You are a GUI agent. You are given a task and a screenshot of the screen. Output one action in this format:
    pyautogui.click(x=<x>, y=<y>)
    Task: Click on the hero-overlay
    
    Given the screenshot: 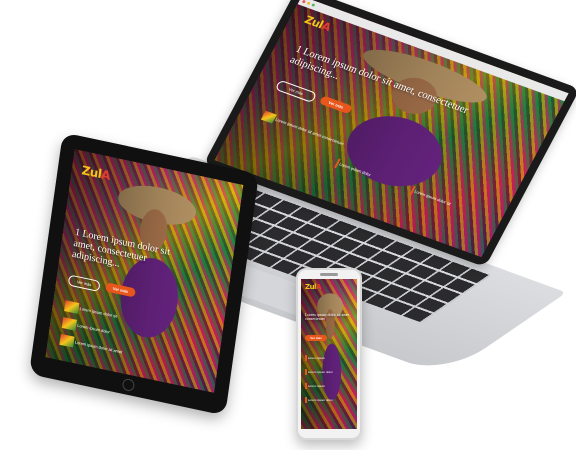 What is the action you would take?
    pyautogui.click(x=329, y=354)
    